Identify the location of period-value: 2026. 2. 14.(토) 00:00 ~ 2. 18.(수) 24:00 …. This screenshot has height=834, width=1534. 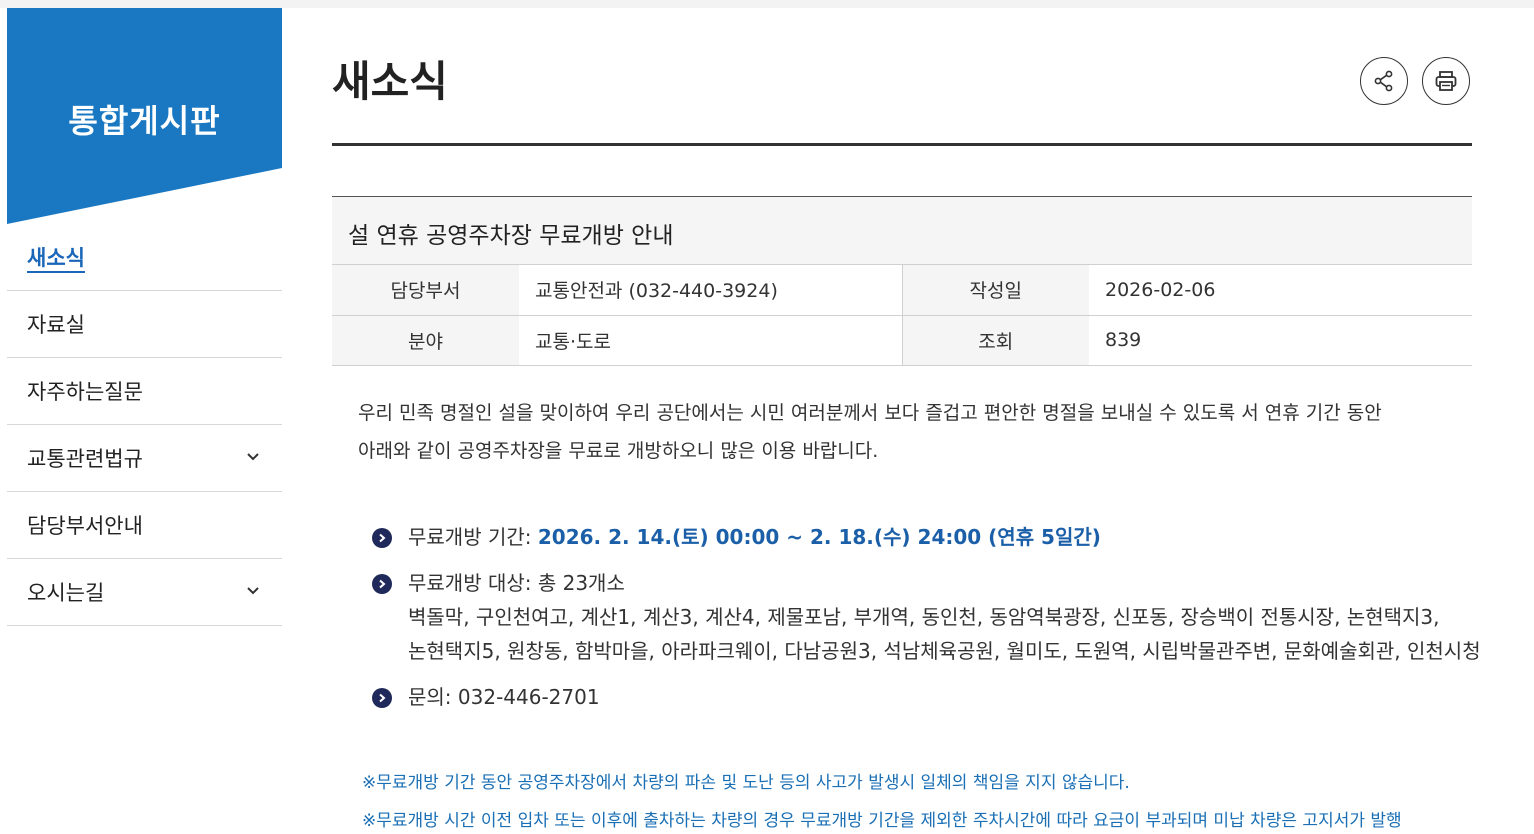
(819, 537).